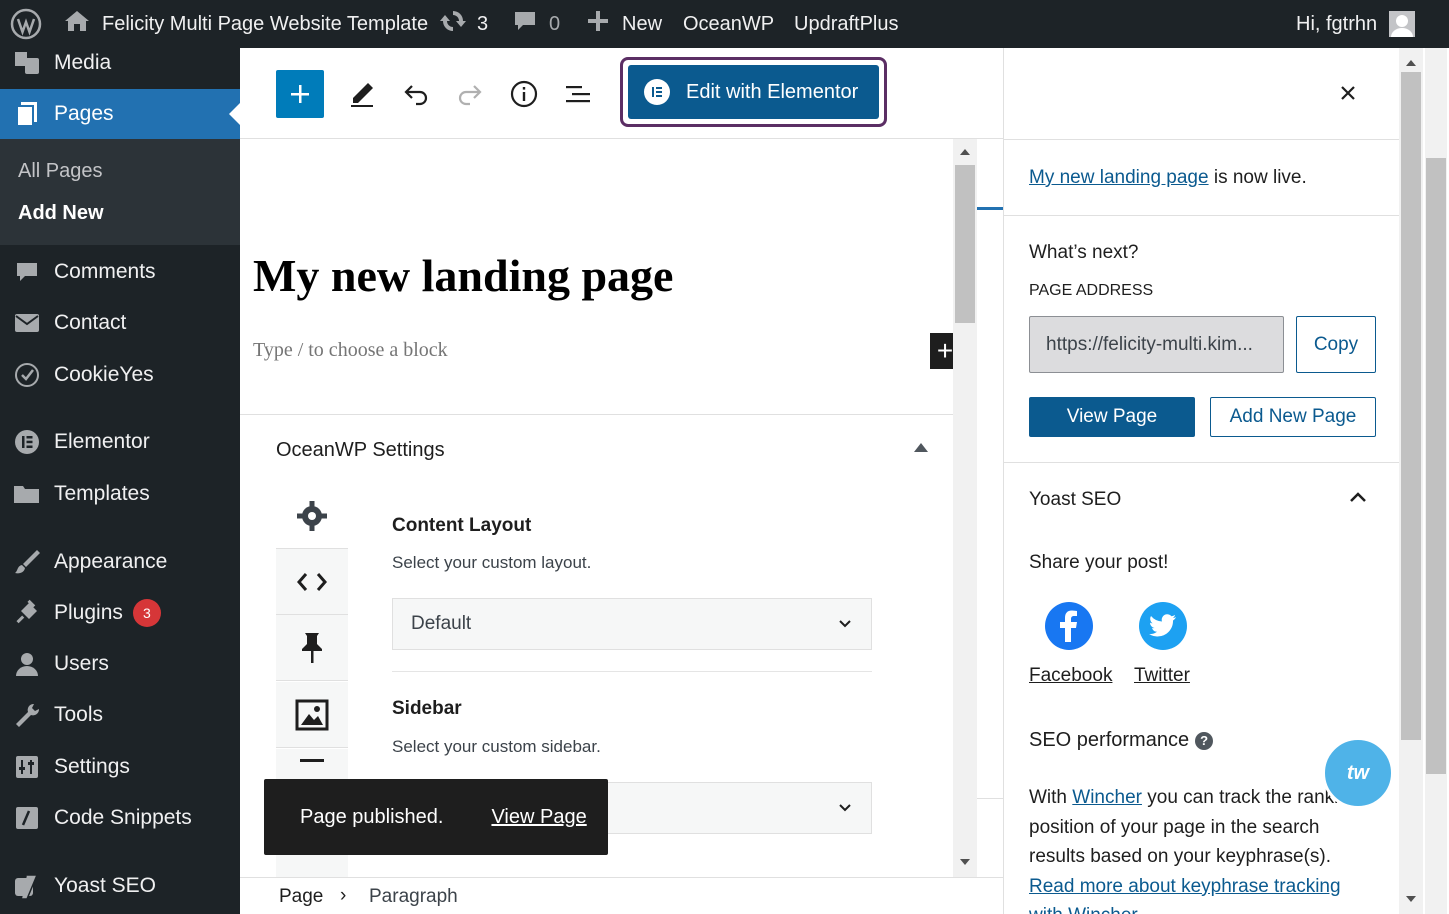 The height and width of the screenshot is (914, 1449). I want to click on sidebar-item-cookieyes: CookieYes, so click(120, 375).